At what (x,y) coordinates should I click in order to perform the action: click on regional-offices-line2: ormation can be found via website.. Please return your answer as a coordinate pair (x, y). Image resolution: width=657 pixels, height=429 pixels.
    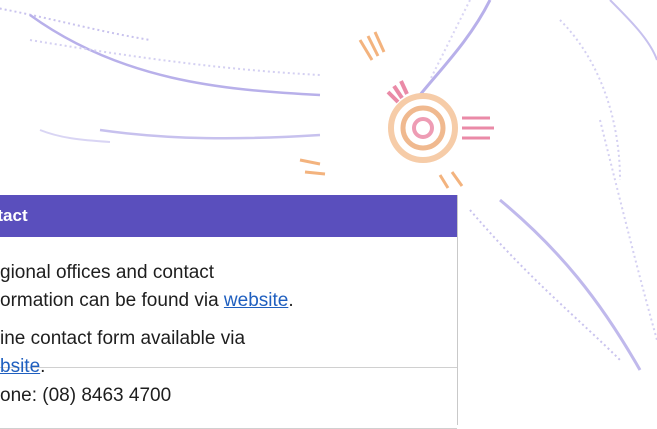
    Looking at the image, I should click on (147, 300).